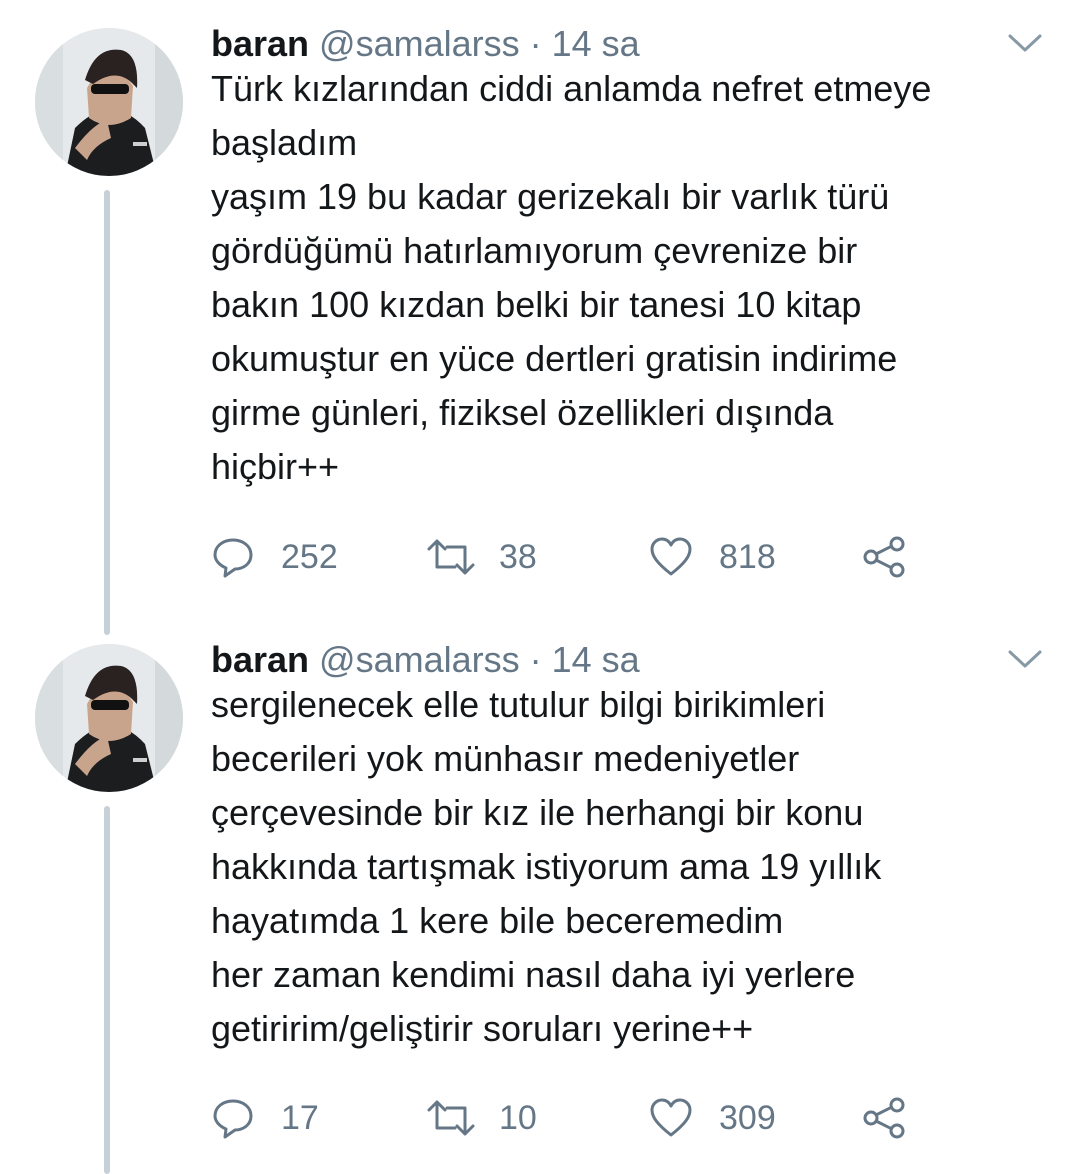 The height and width of the screenshot is (1174, 1080). I want to click on retweet-count: 38, so click(518, 556).